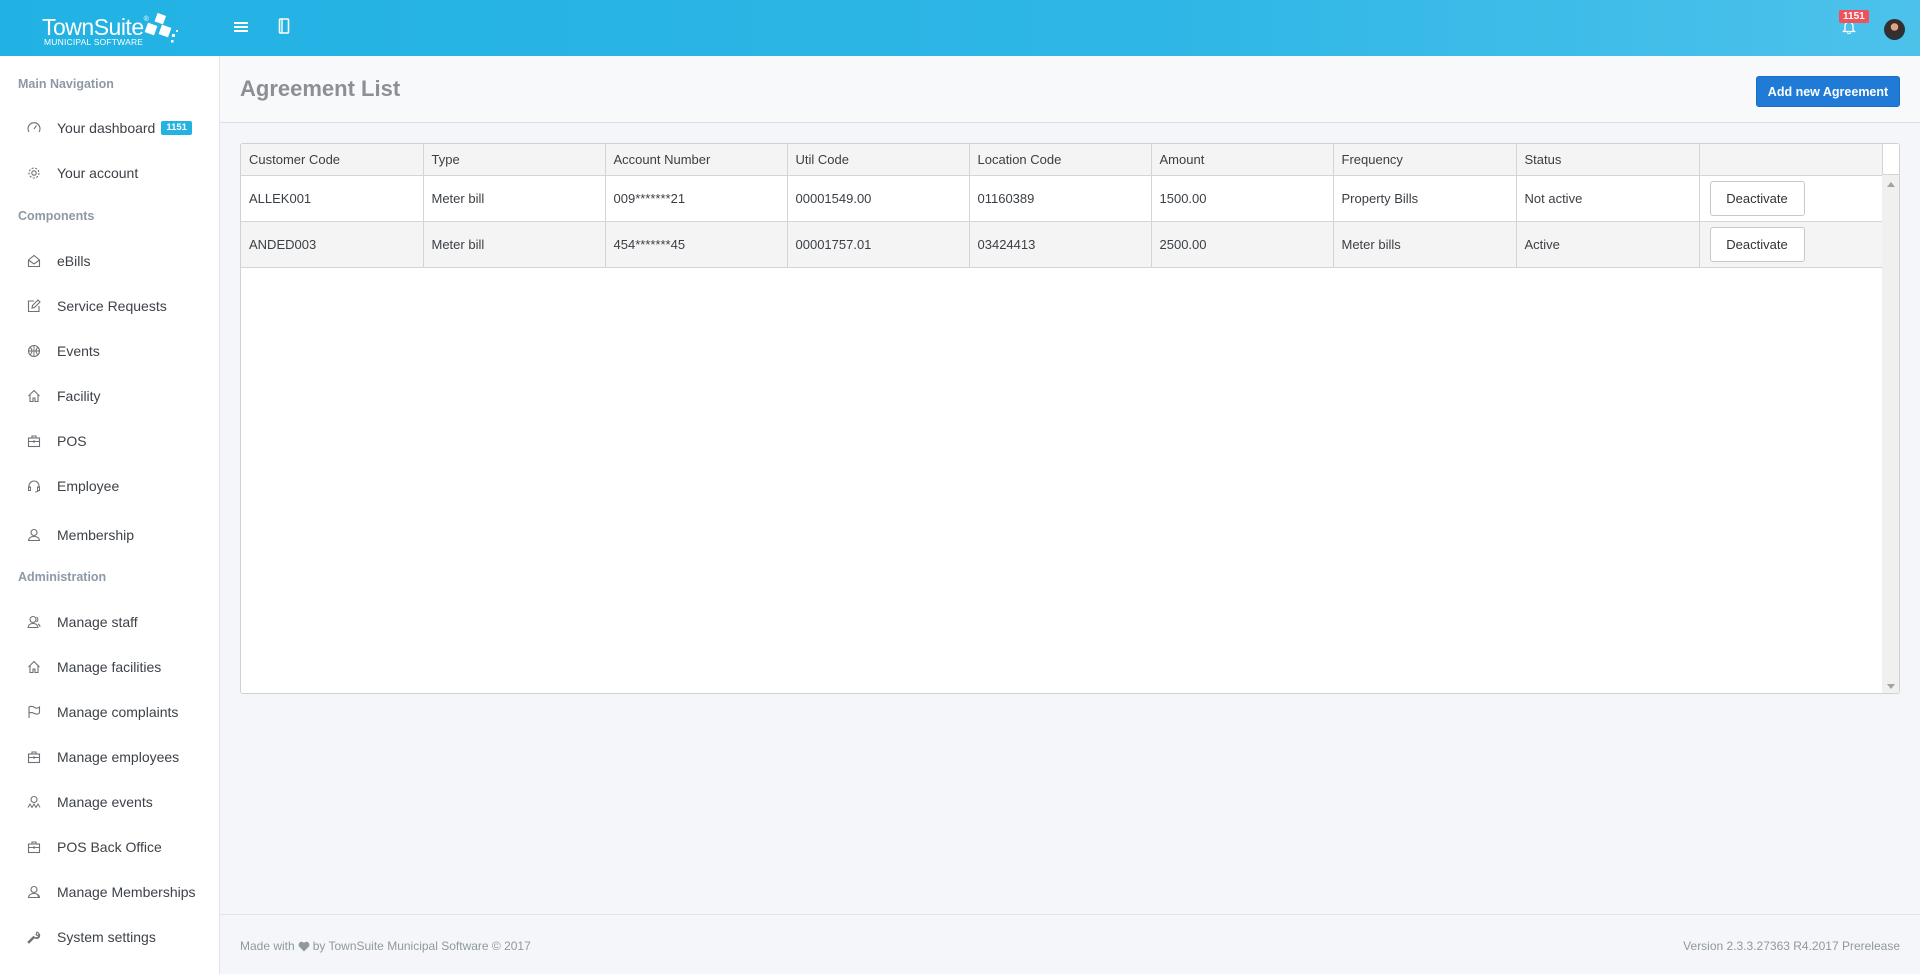  What do you see at coordinates (1608, 198) in the screenshot?
I see `cell-status: Not active` at bounding box center [1608, 198].